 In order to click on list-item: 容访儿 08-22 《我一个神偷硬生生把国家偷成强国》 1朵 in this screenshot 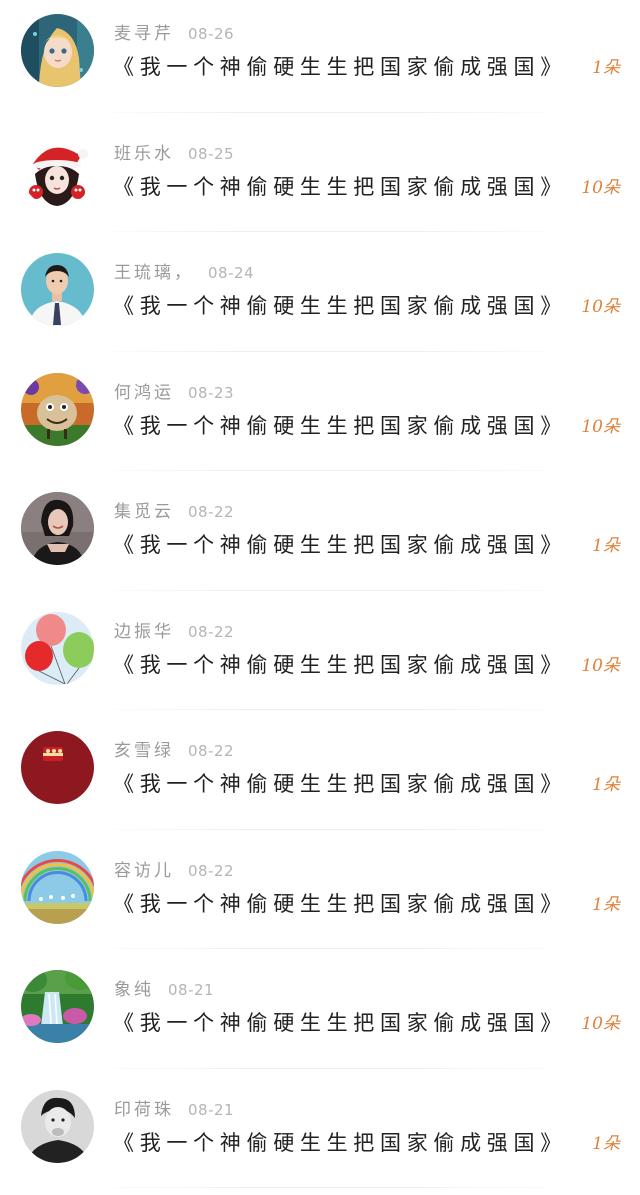, I will do `click(320, 897)`.